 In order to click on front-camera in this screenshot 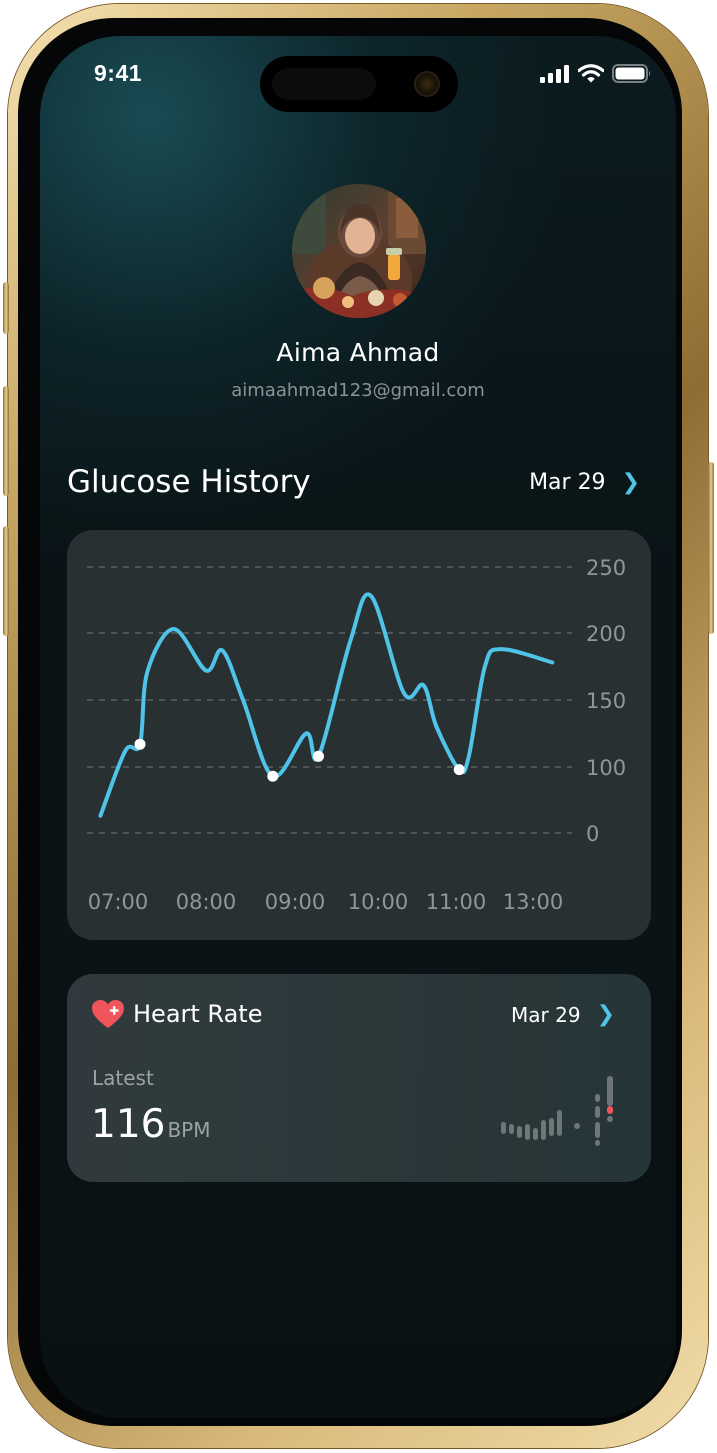, I will do `click(427, 84)`.